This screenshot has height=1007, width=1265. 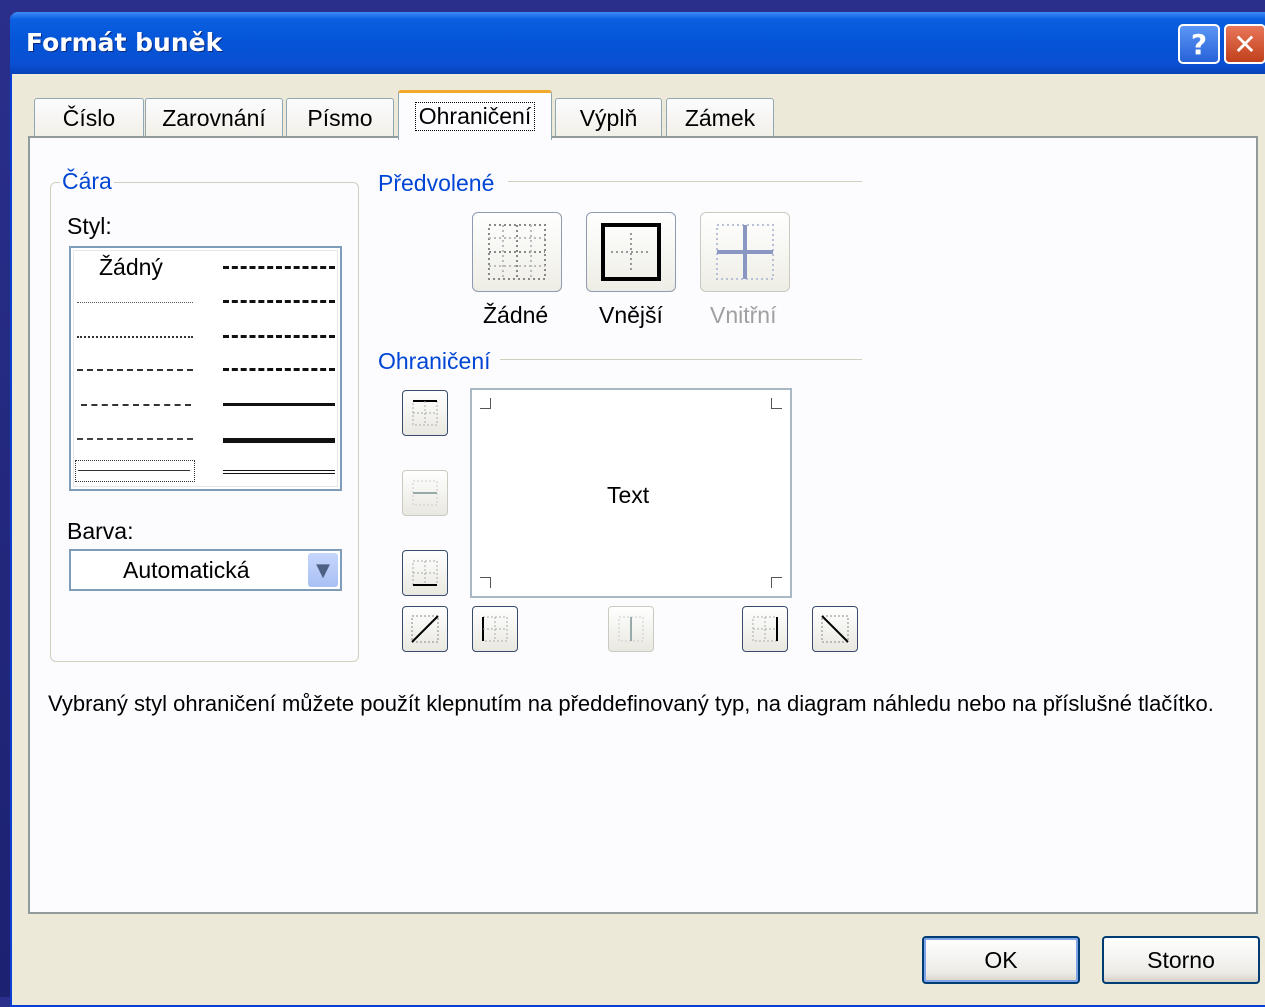 I want to click on line-style-dash-dot-dot, so click(x=135, y=370).